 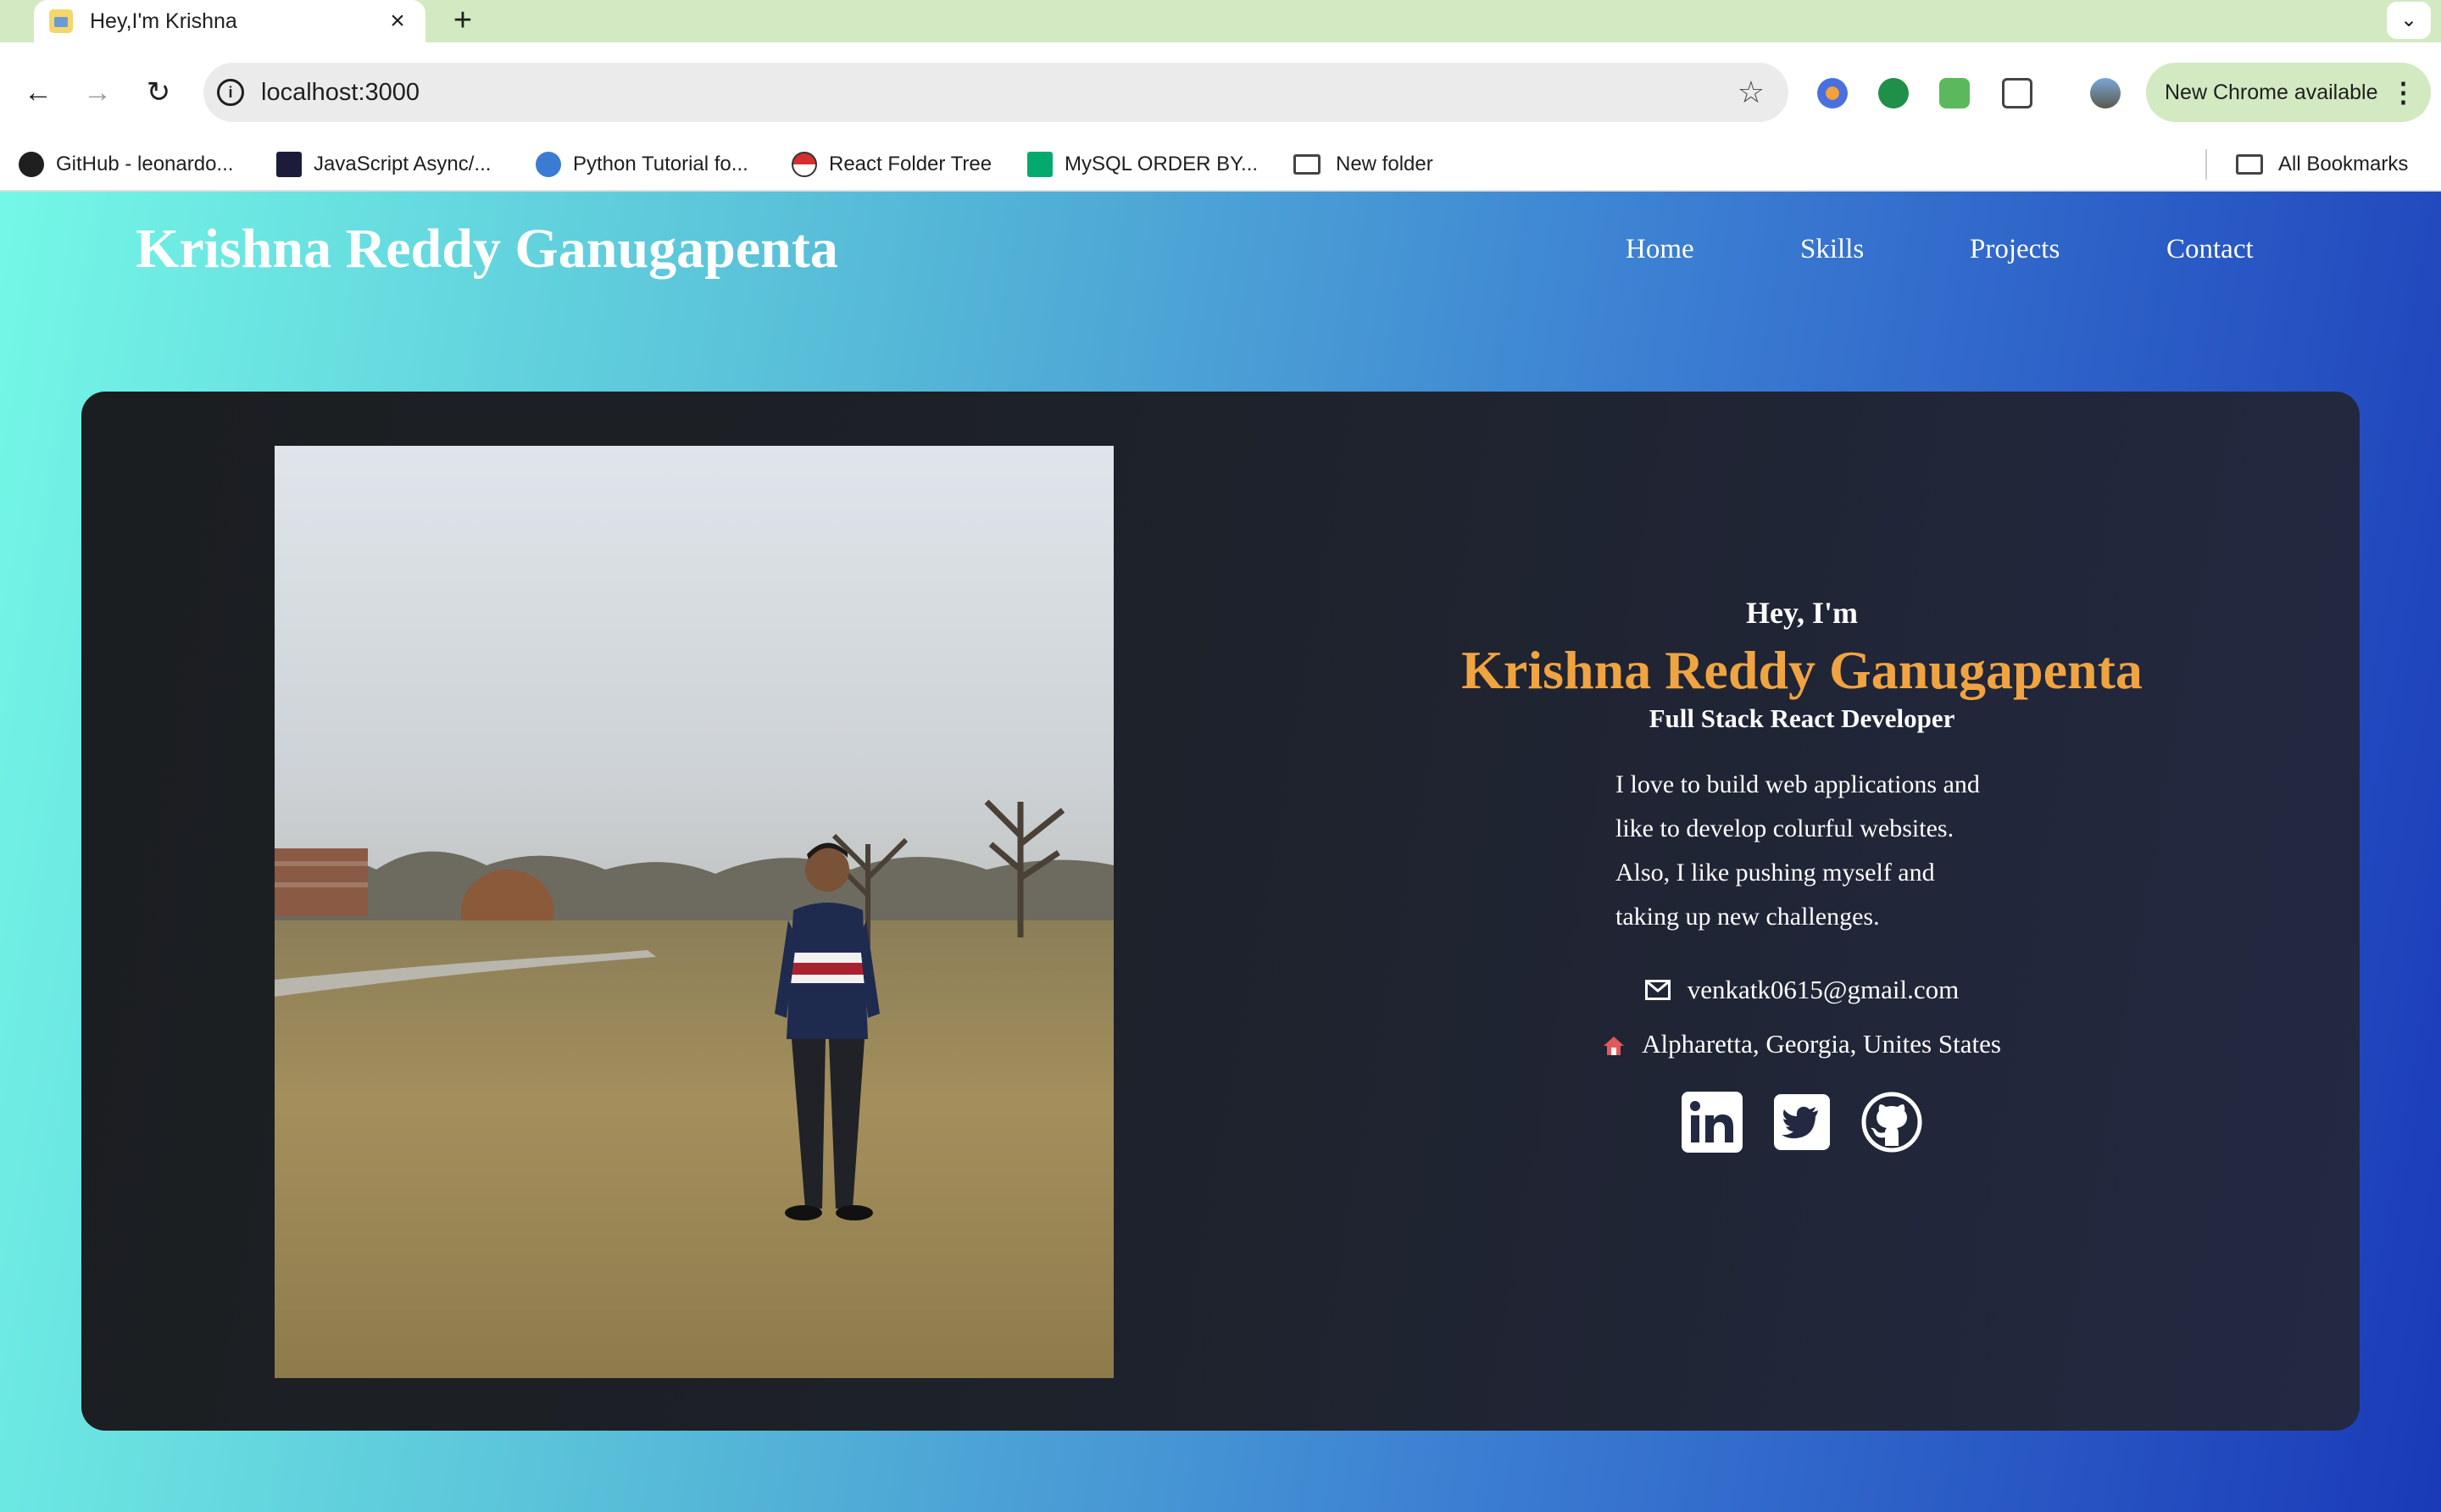 What do you see at coordinates (1833, 93) in the screenshot?
I see `extension-icon` at bounding box center [1833, 93].